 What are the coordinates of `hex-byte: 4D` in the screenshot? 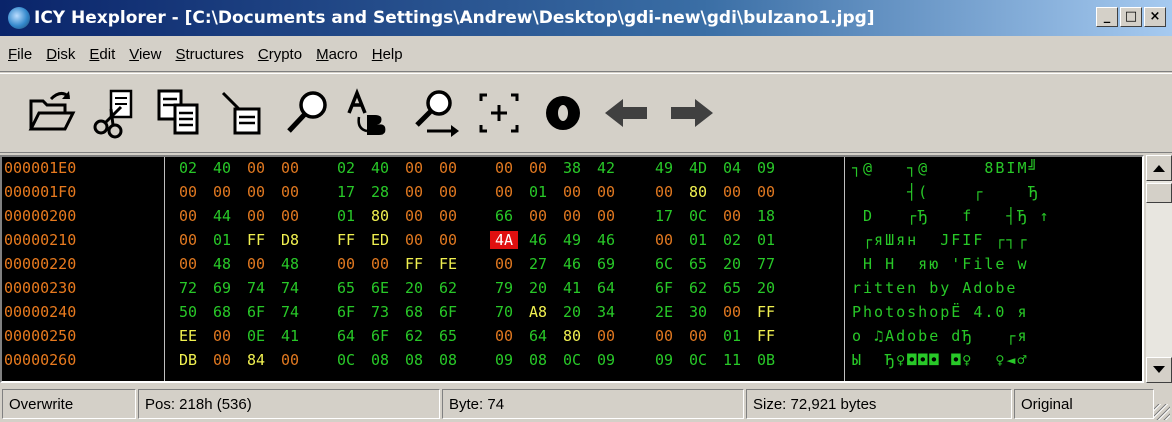 It's located at (698, 168).